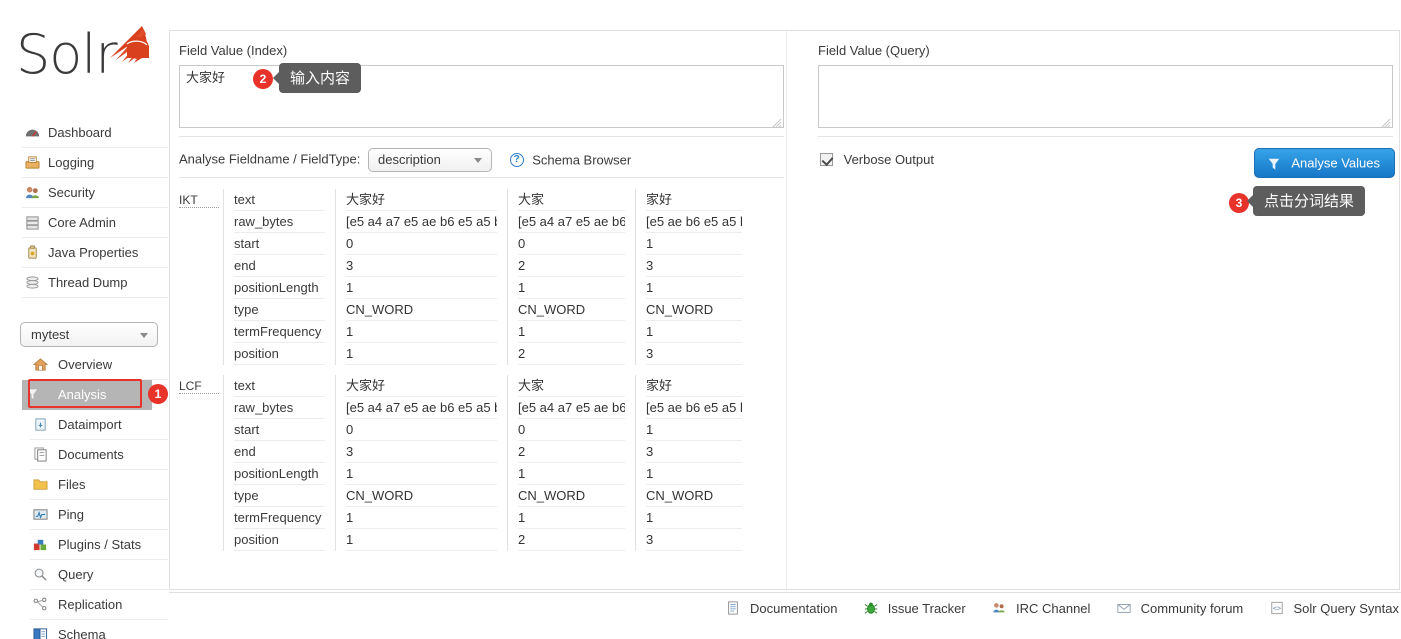 This screenshot has width=1401, height=639. Describe the element at coordinates (694, 408) in the screenshot. I see `token-raw-bytes: [e5 ae b6 e5 a5 bd]` at that location.